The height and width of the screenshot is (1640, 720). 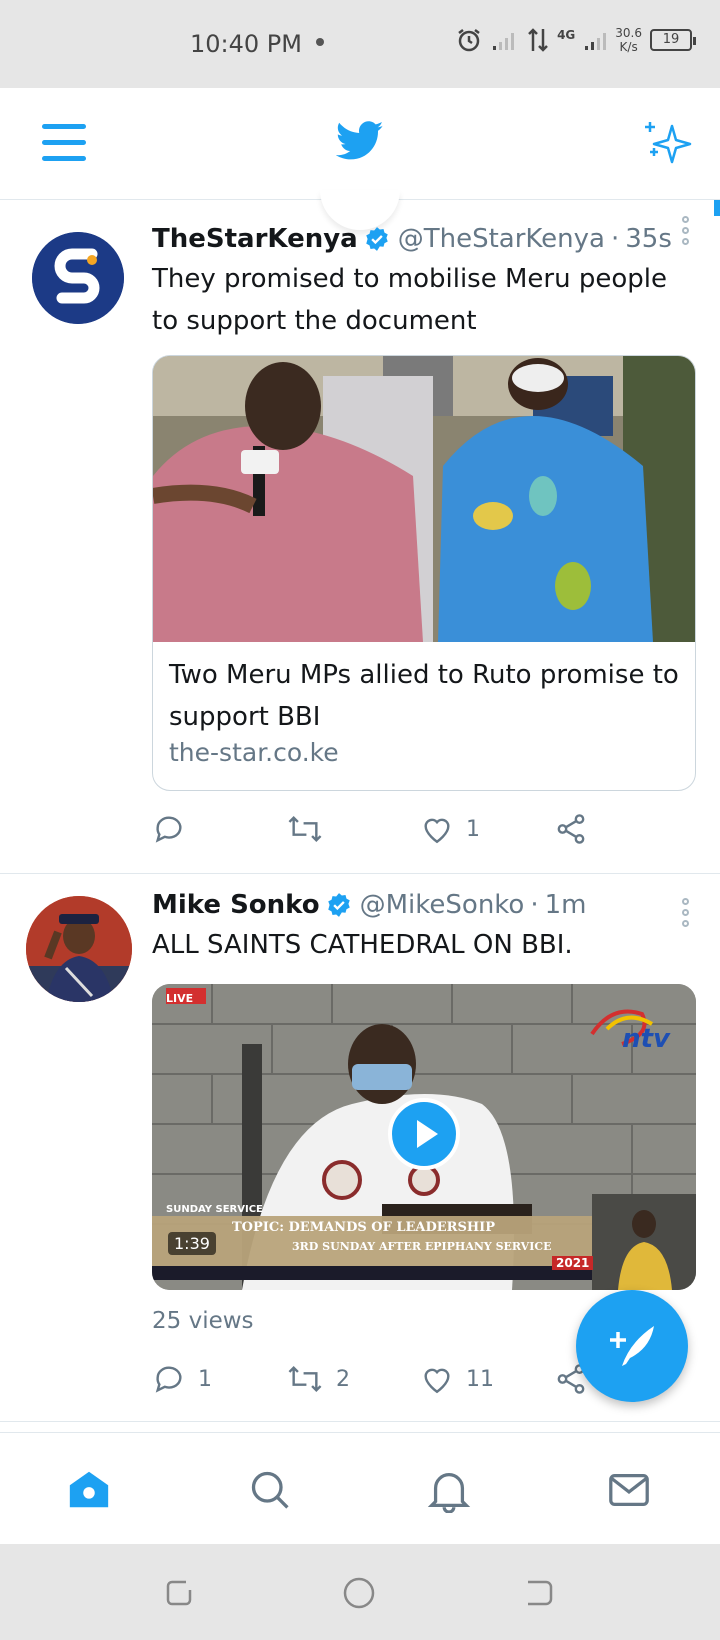 I want to click on menu-icon, so click(x=64, y=144).